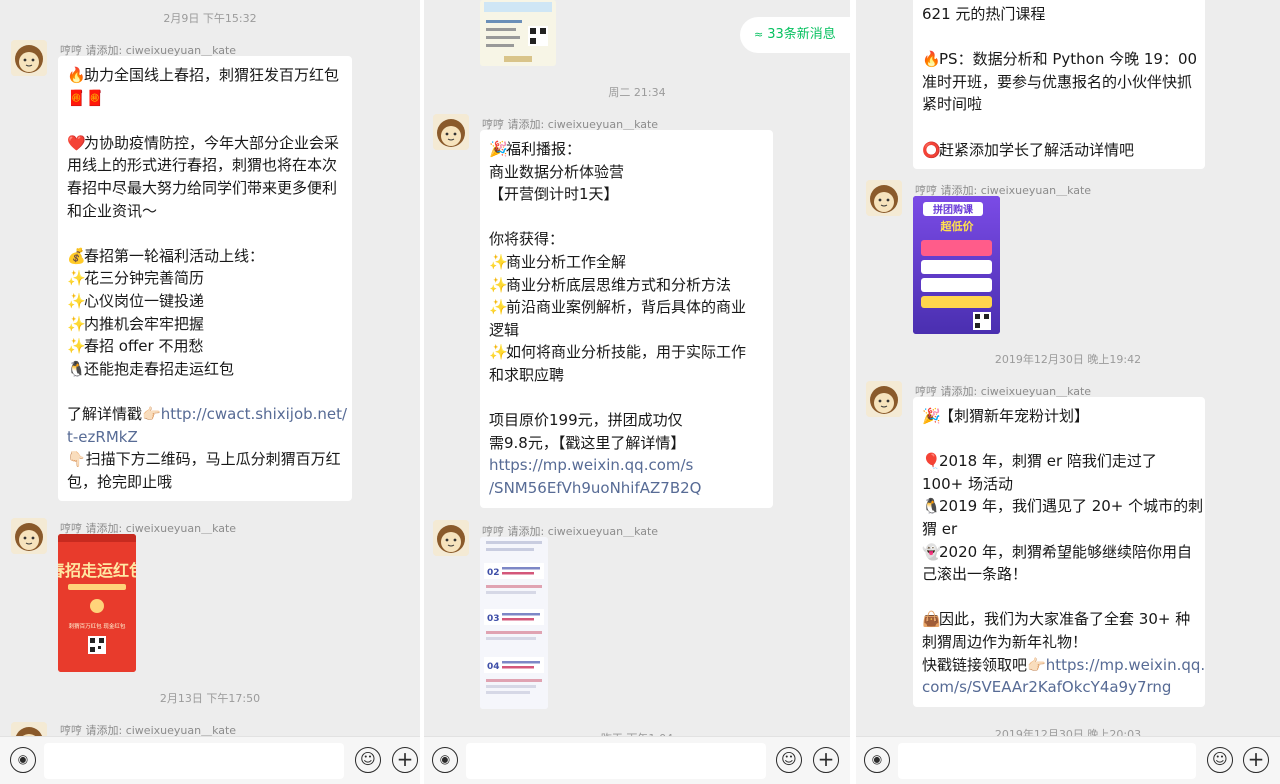 This screenshot has width=1280, height=784. I want to click on emoji-icon: ⭕, so click(931, 149).